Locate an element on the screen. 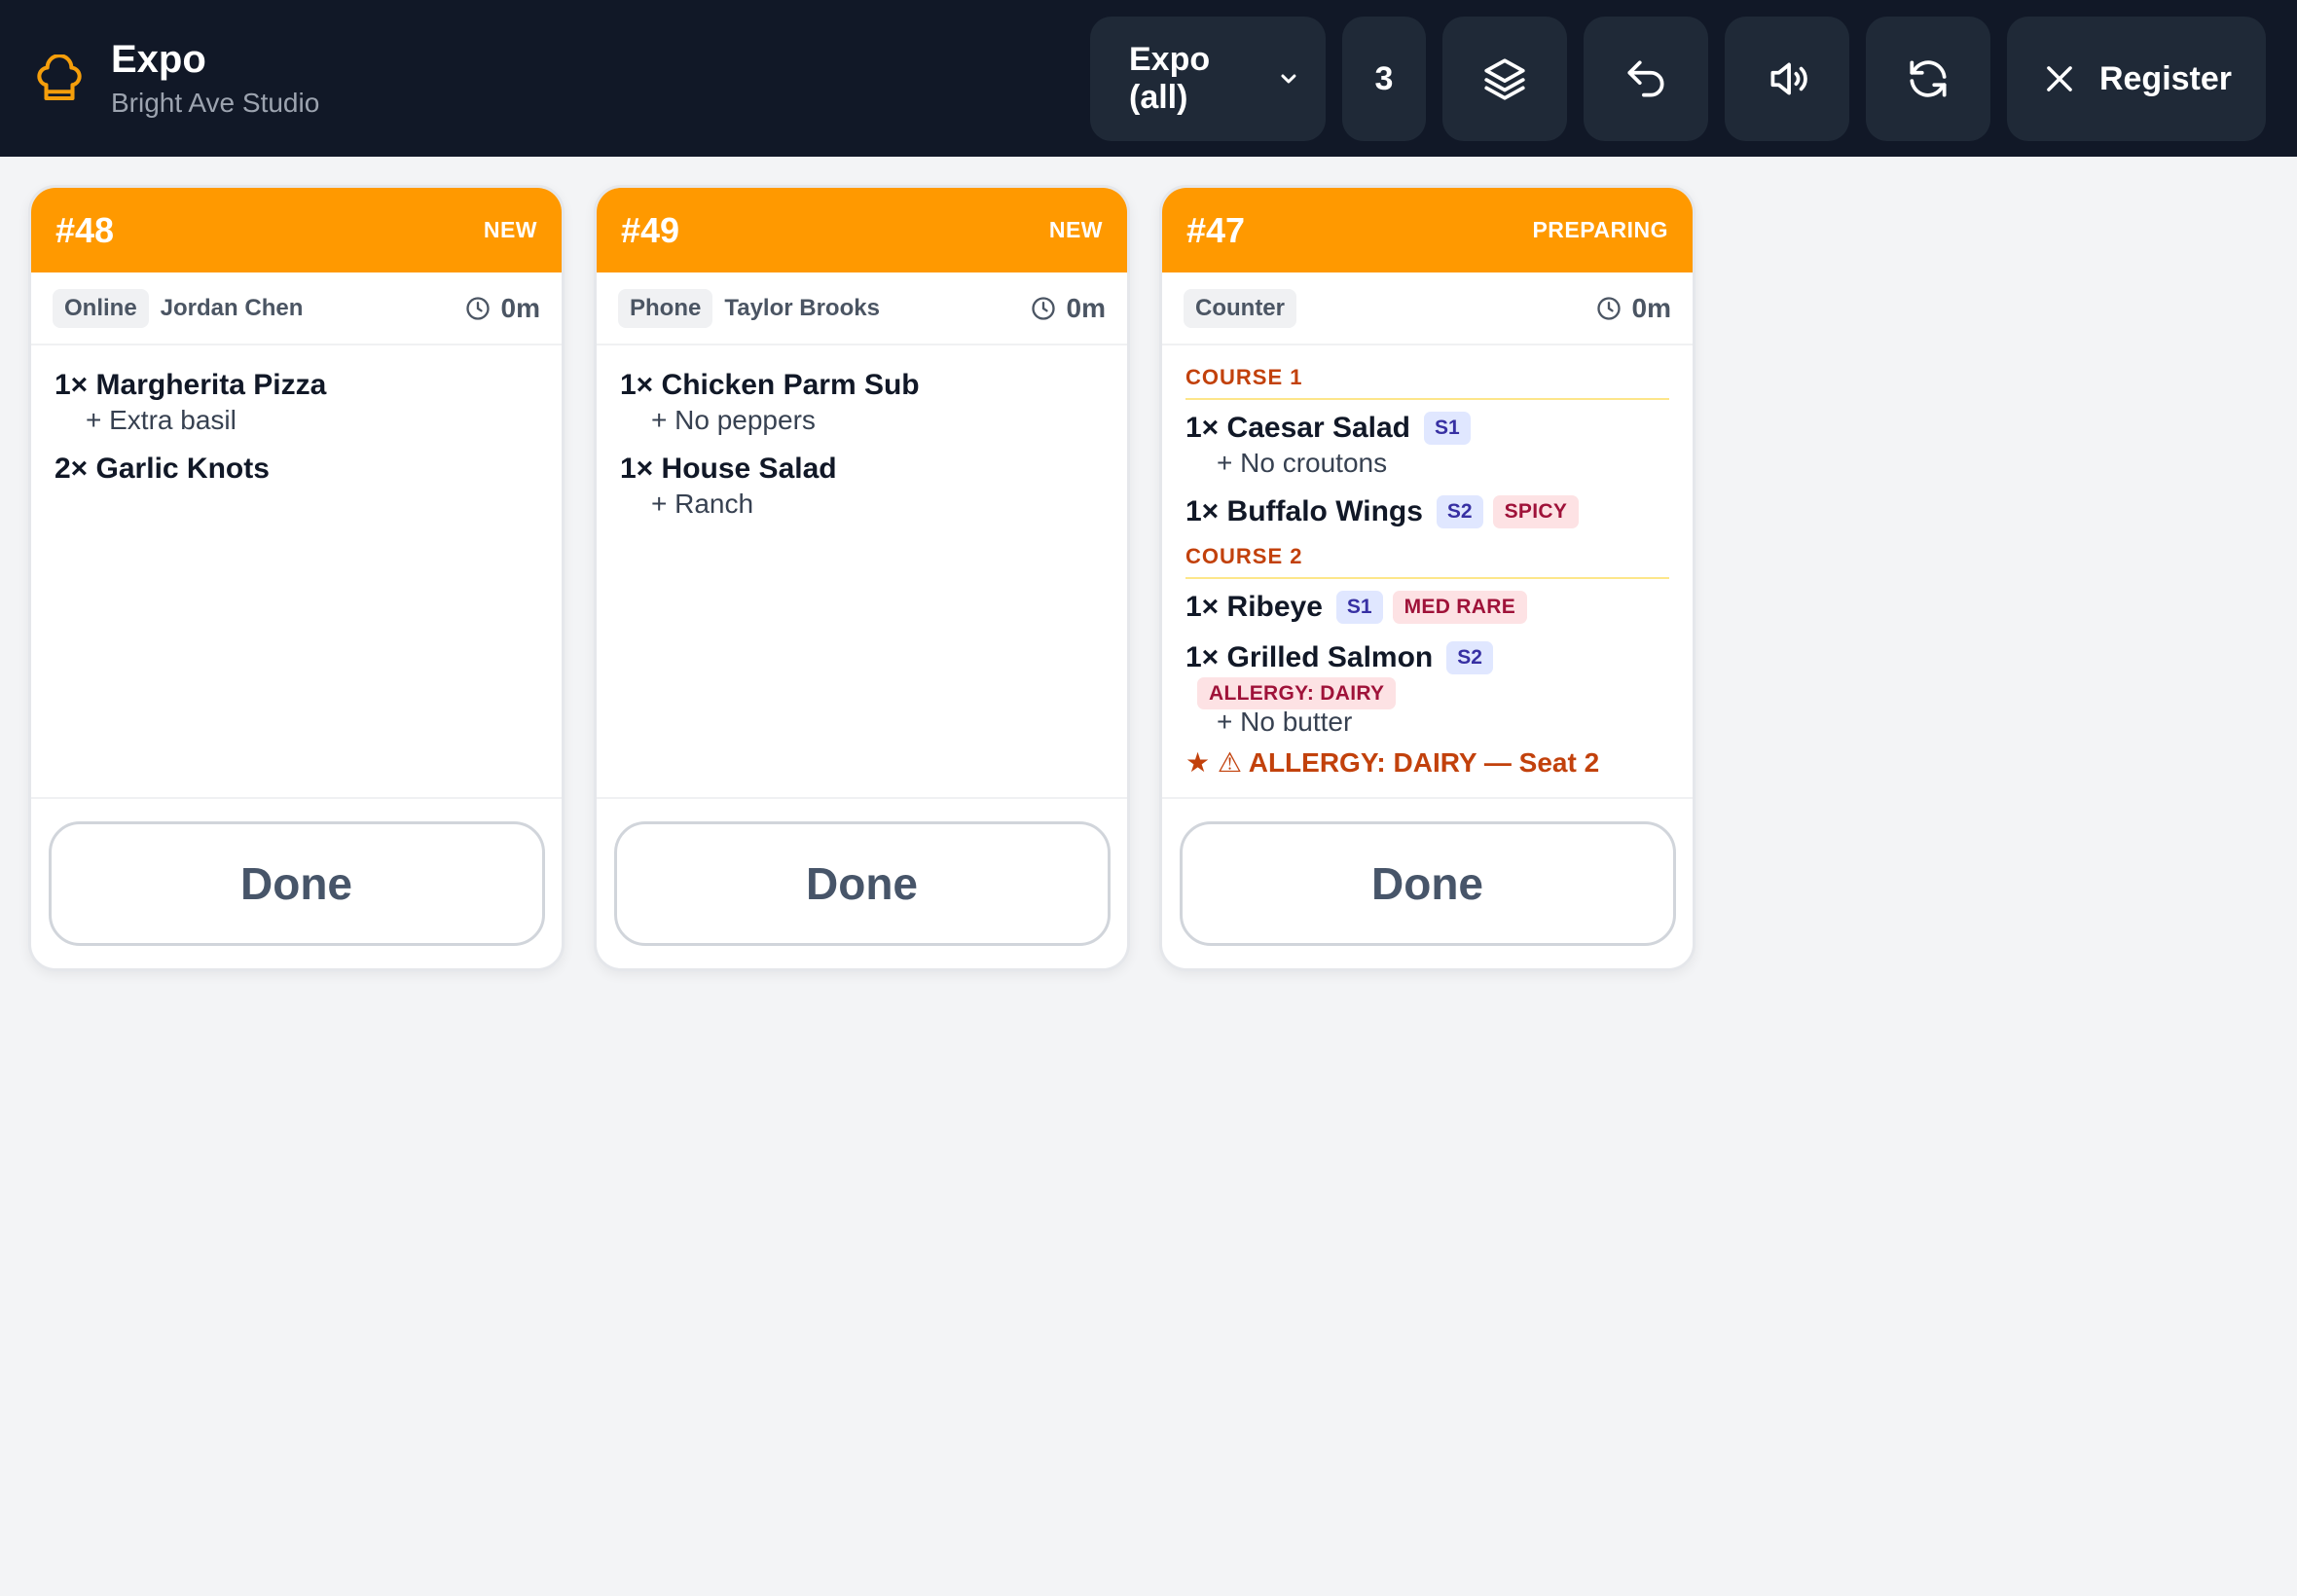 This screenshot has height=1596, width=2297. register-label: Register is located at coordinates (2165, 78).